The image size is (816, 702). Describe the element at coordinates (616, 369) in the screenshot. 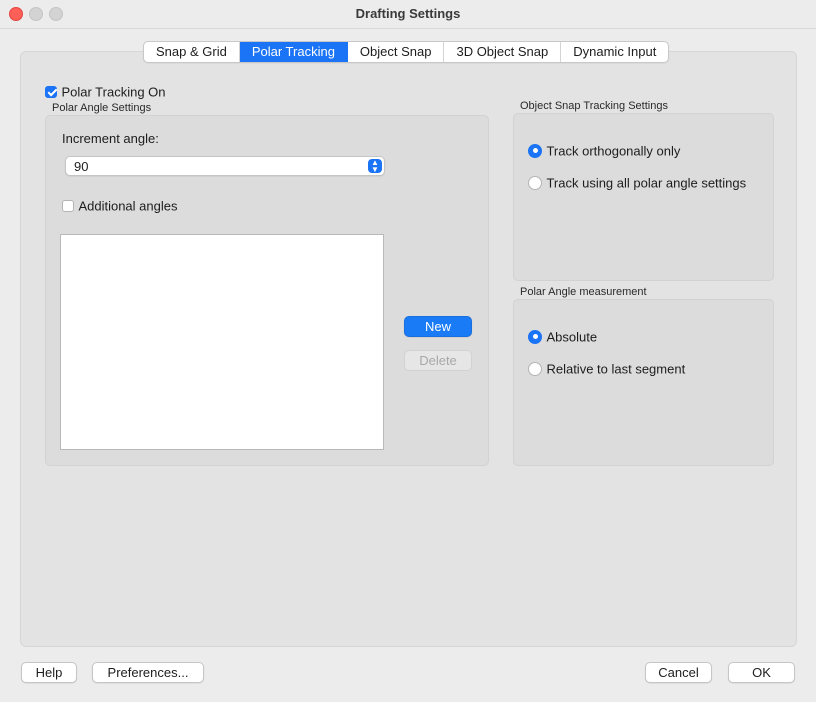

I see `relative-last-segment-label: Relative to last segment` at that location.